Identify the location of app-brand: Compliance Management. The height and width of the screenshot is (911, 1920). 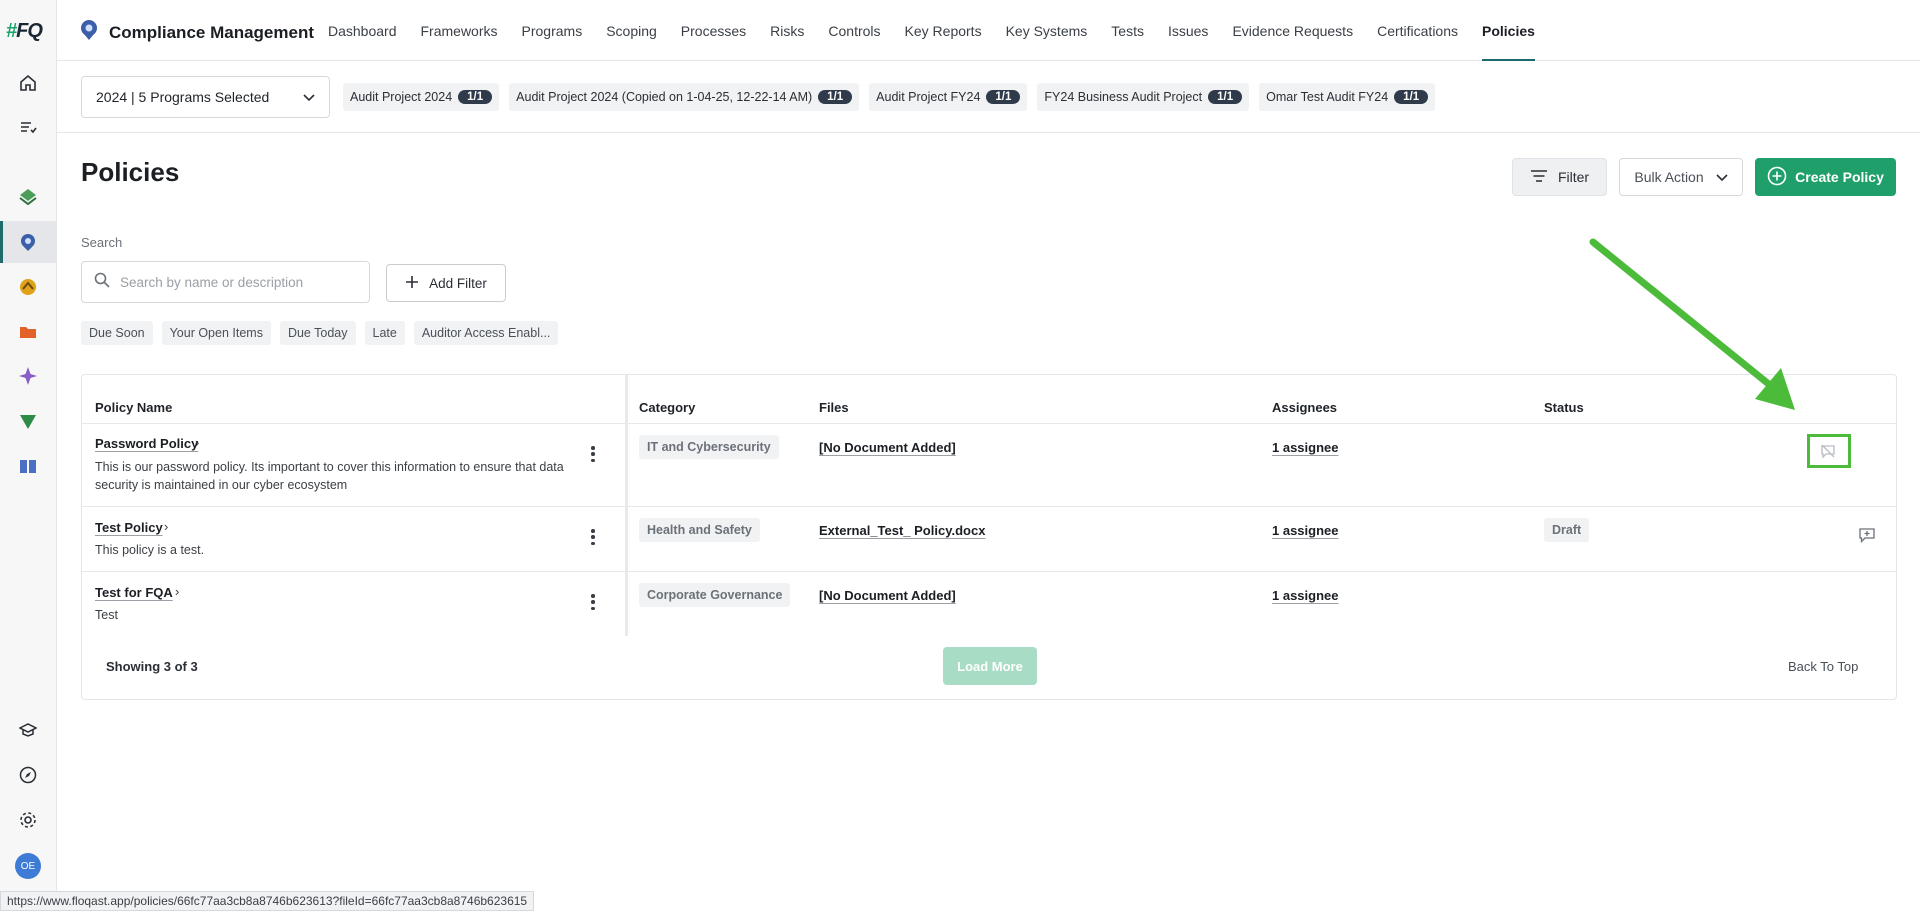
(196, 32).